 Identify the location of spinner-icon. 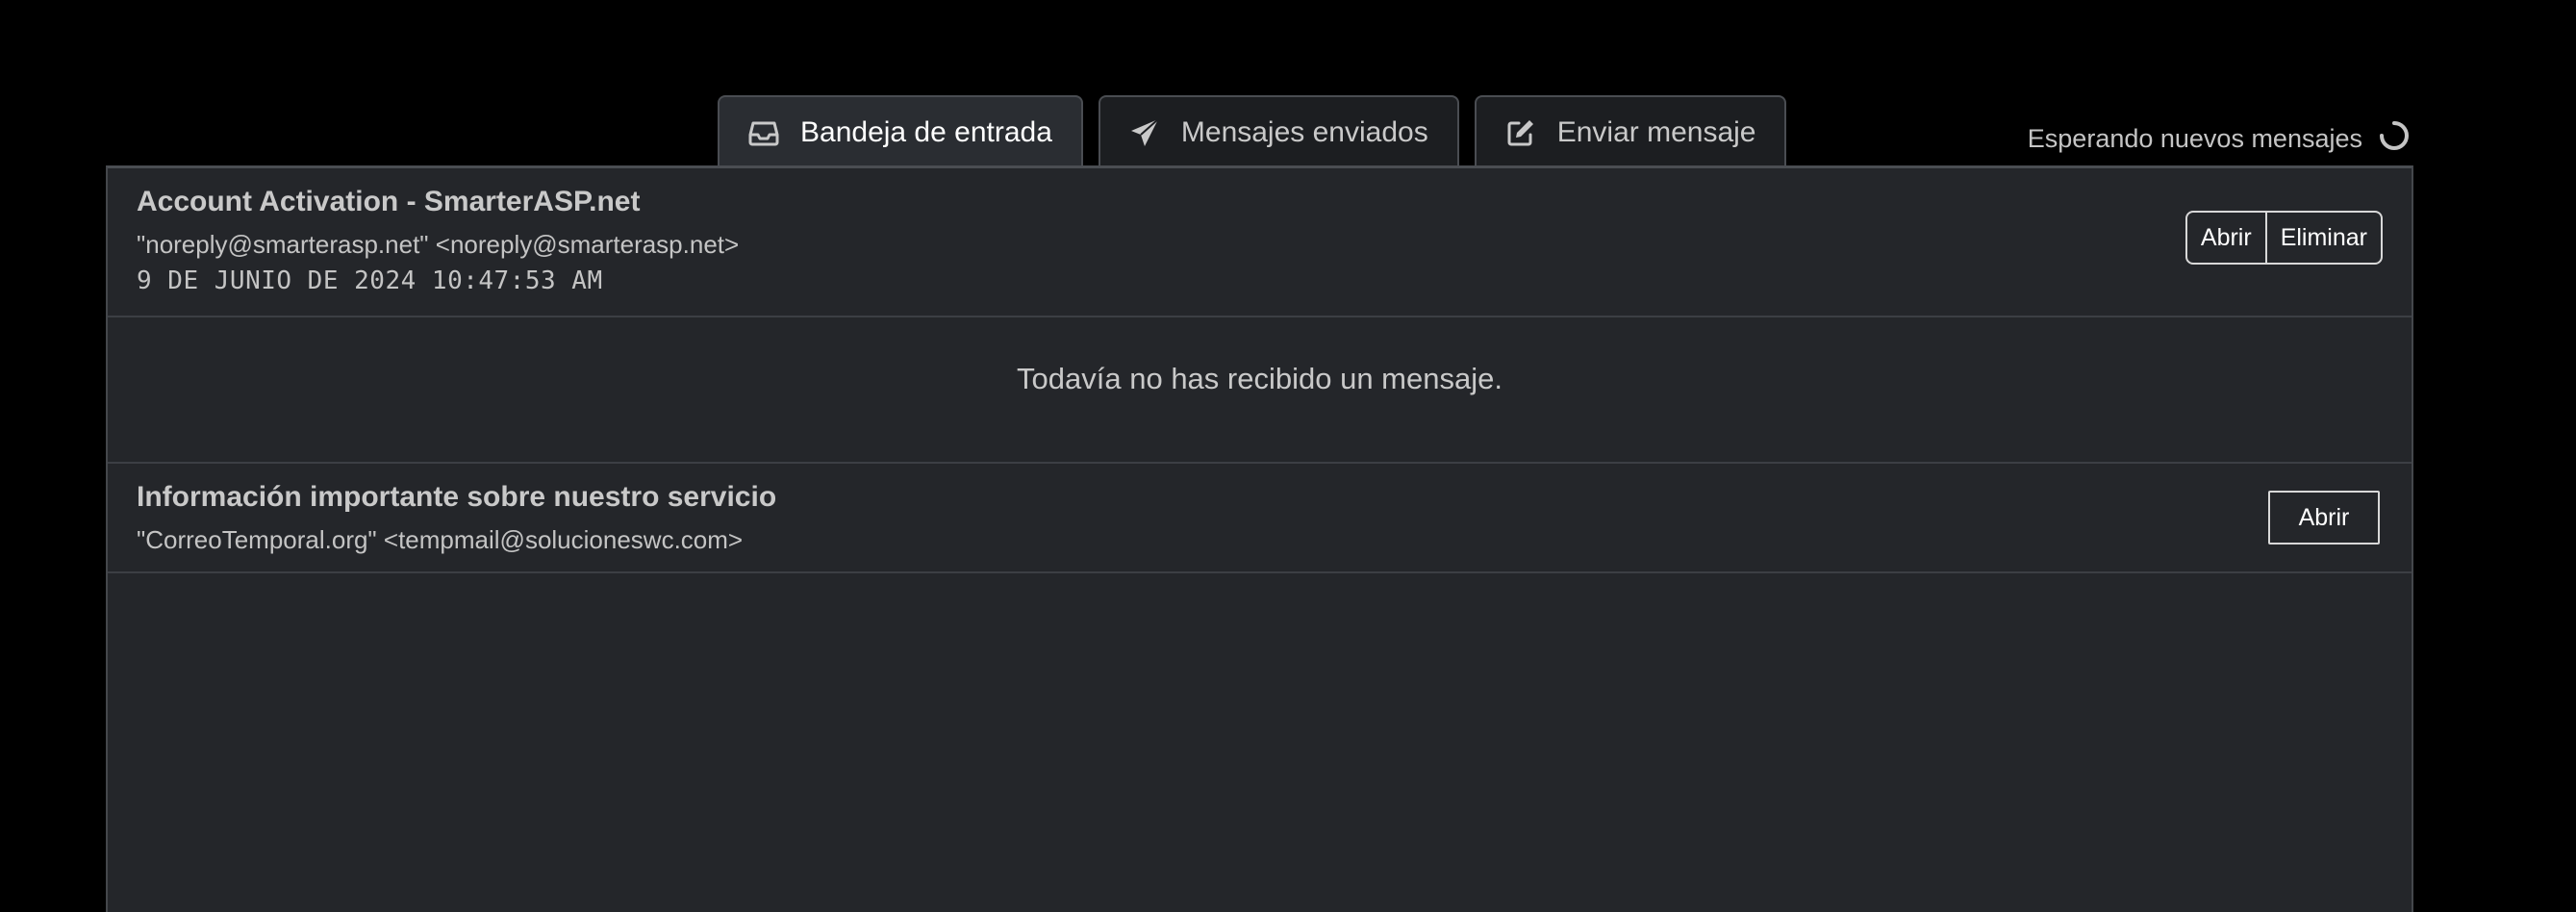
(2394, 139).